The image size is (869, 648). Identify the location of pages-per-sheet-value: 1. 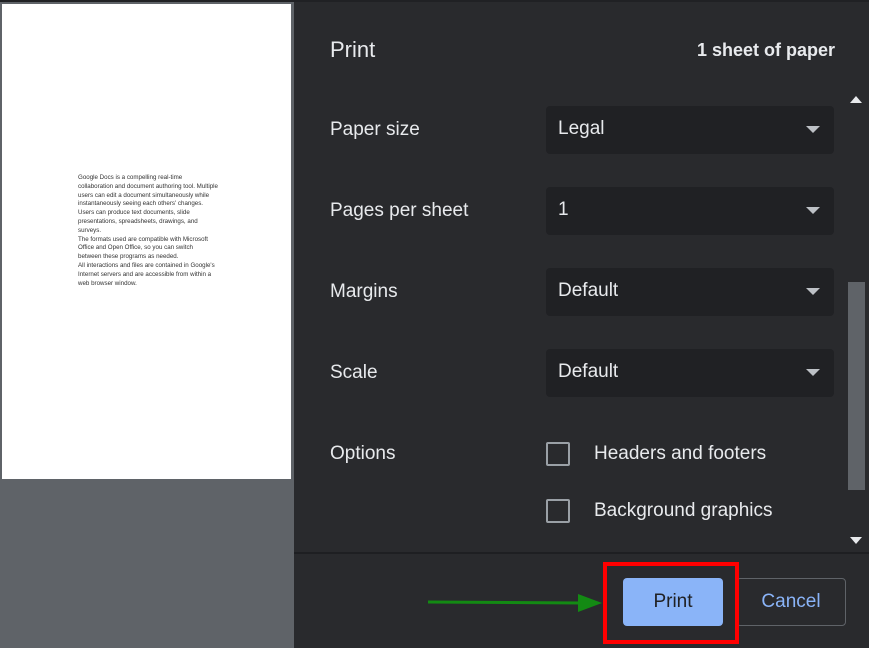
(563, 209).